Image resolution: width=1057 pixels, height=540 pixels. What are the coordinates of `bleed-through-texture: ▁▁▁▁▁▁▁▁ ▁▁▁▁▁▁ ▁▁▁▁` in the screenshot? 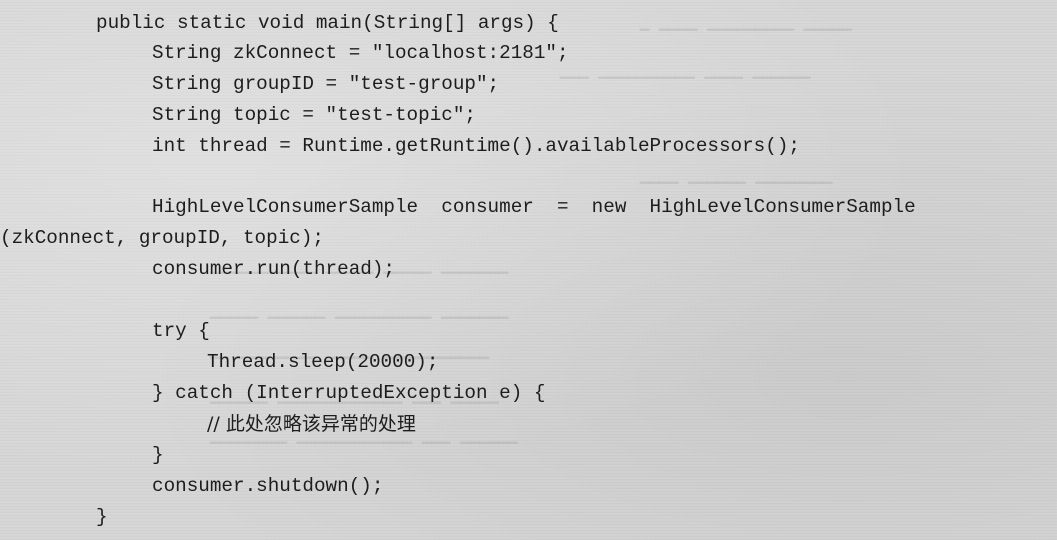 It's located at (736, 176).